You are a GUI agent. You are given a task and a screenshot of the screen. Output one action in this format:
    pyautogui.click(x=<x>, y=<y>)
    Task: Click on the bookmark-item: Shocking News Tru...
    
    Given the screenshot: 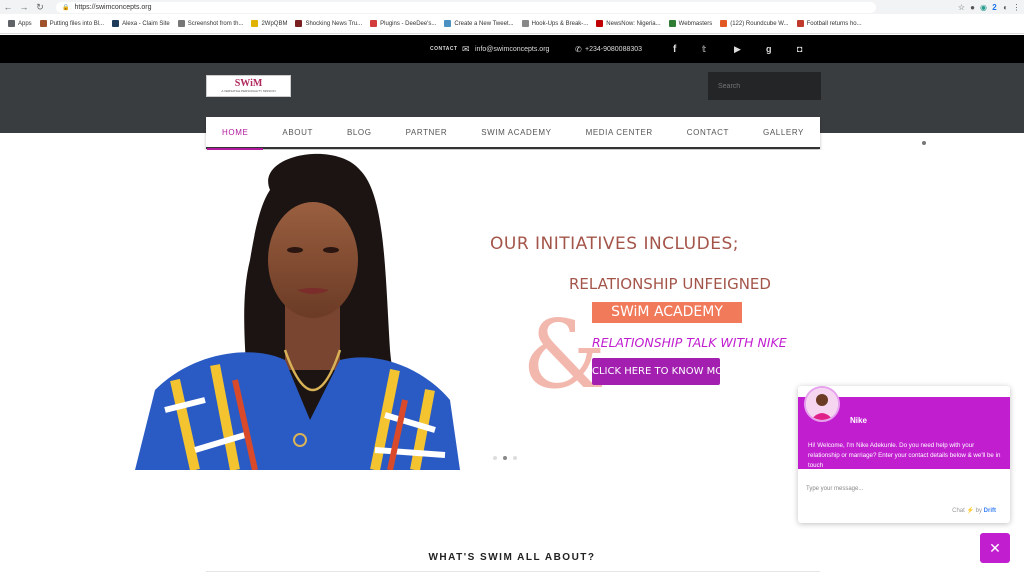 What is the action you would take?
    pyautogui.click(x=328, y=23)
    